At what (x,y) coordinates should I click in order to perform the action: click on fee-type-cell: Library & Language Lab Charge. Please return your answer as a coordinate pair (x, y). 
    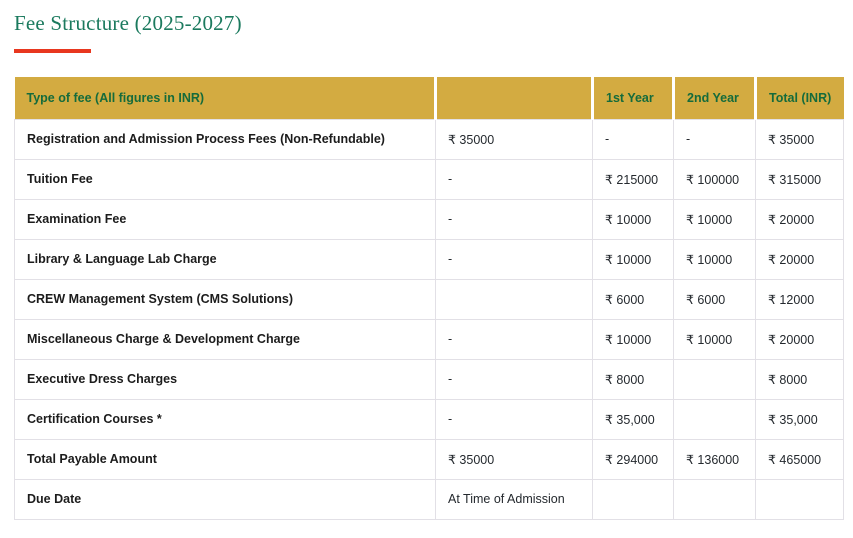
    Looking at the image, I should click on (225, 259).